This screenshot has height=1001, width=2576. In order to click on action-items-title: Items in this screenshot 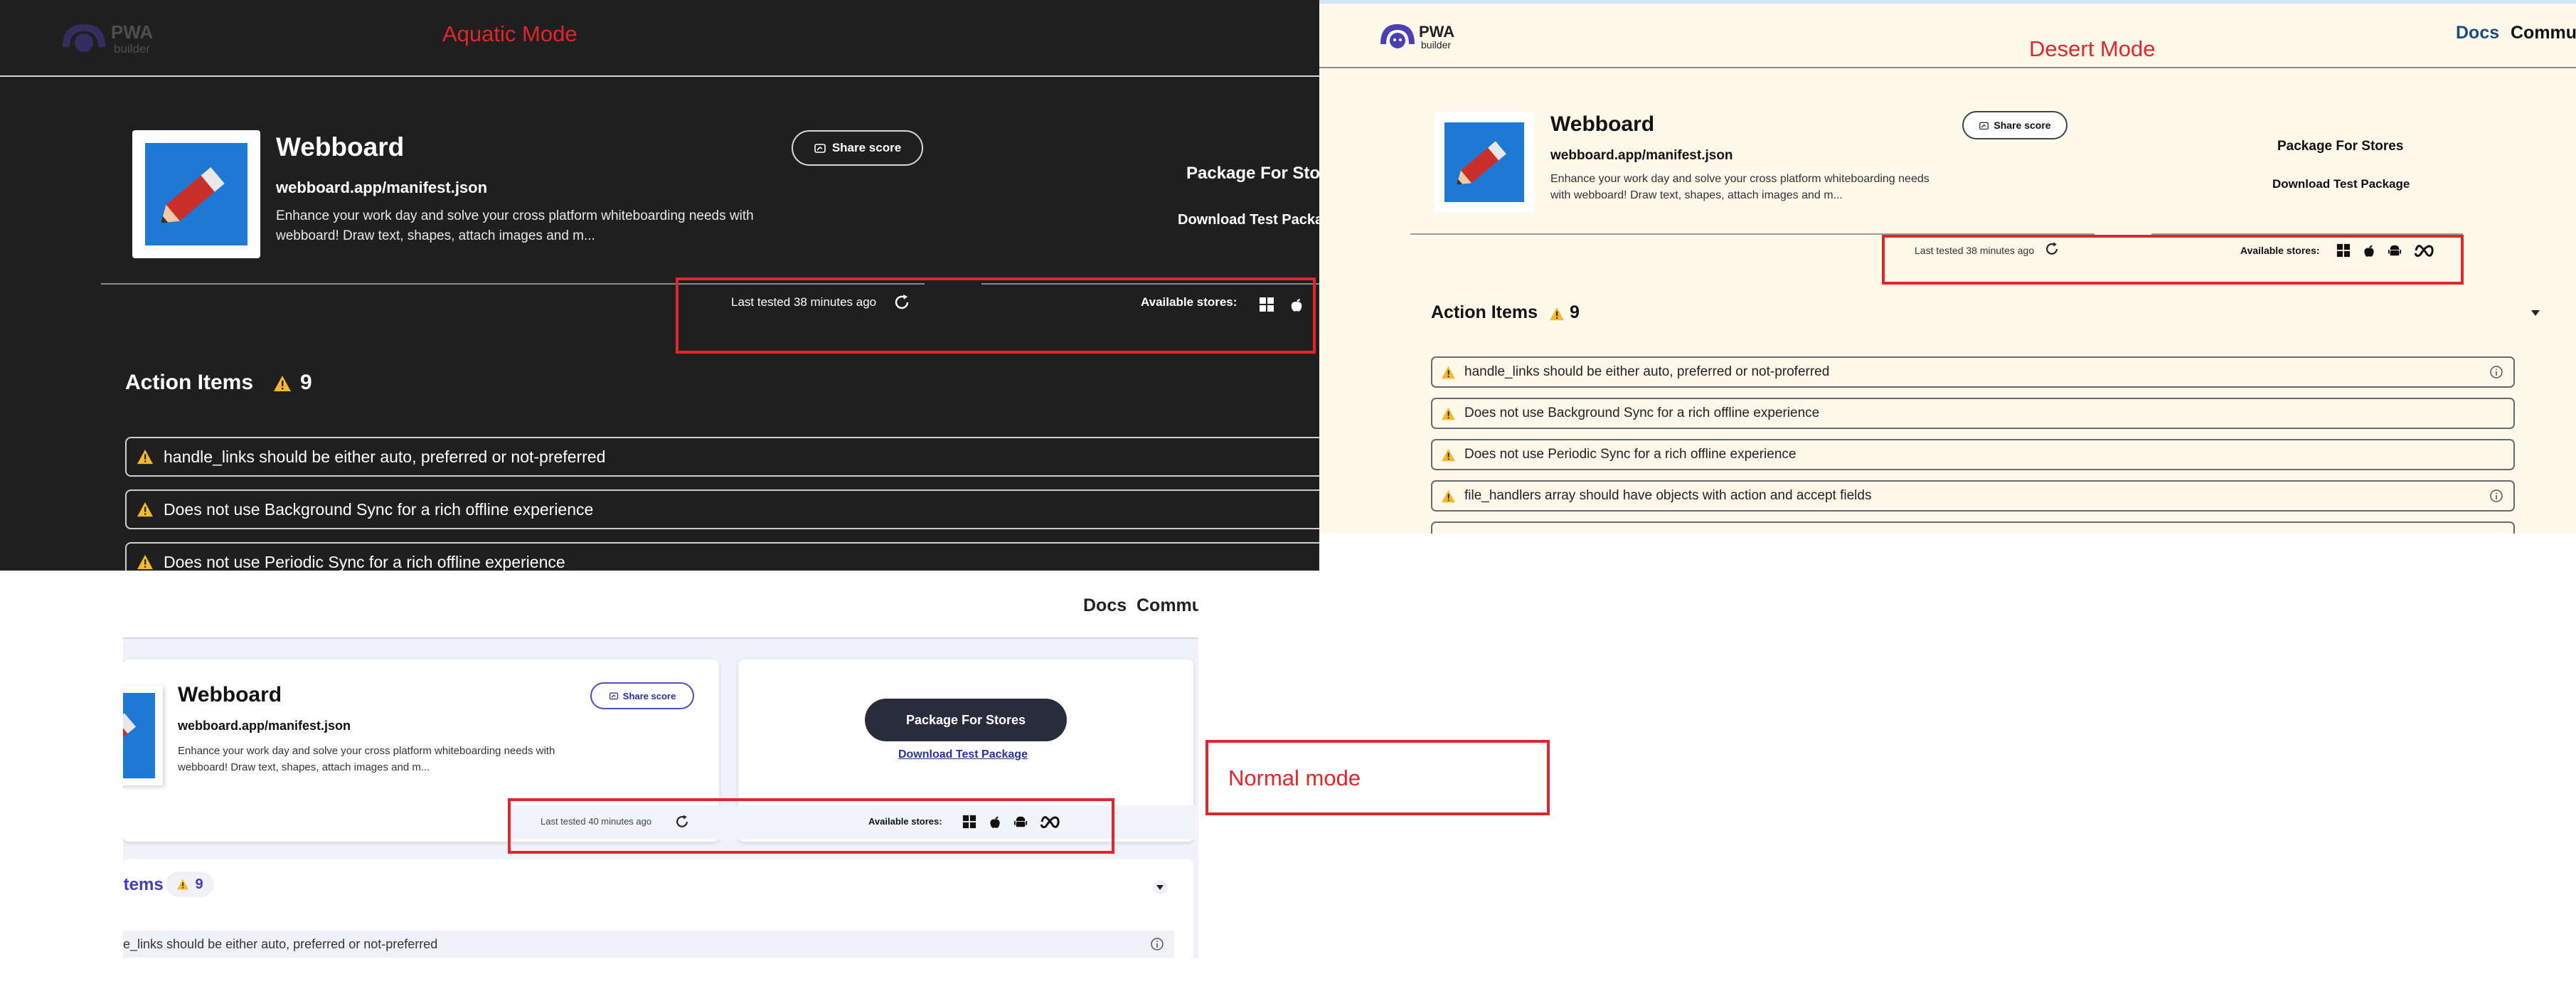, I will do `click(143, 884)`.